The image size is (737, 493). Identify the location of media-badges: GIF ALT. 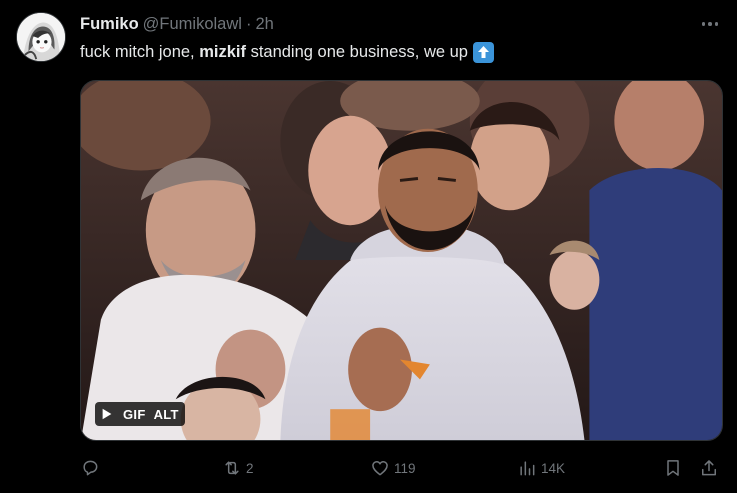
(140, 414).